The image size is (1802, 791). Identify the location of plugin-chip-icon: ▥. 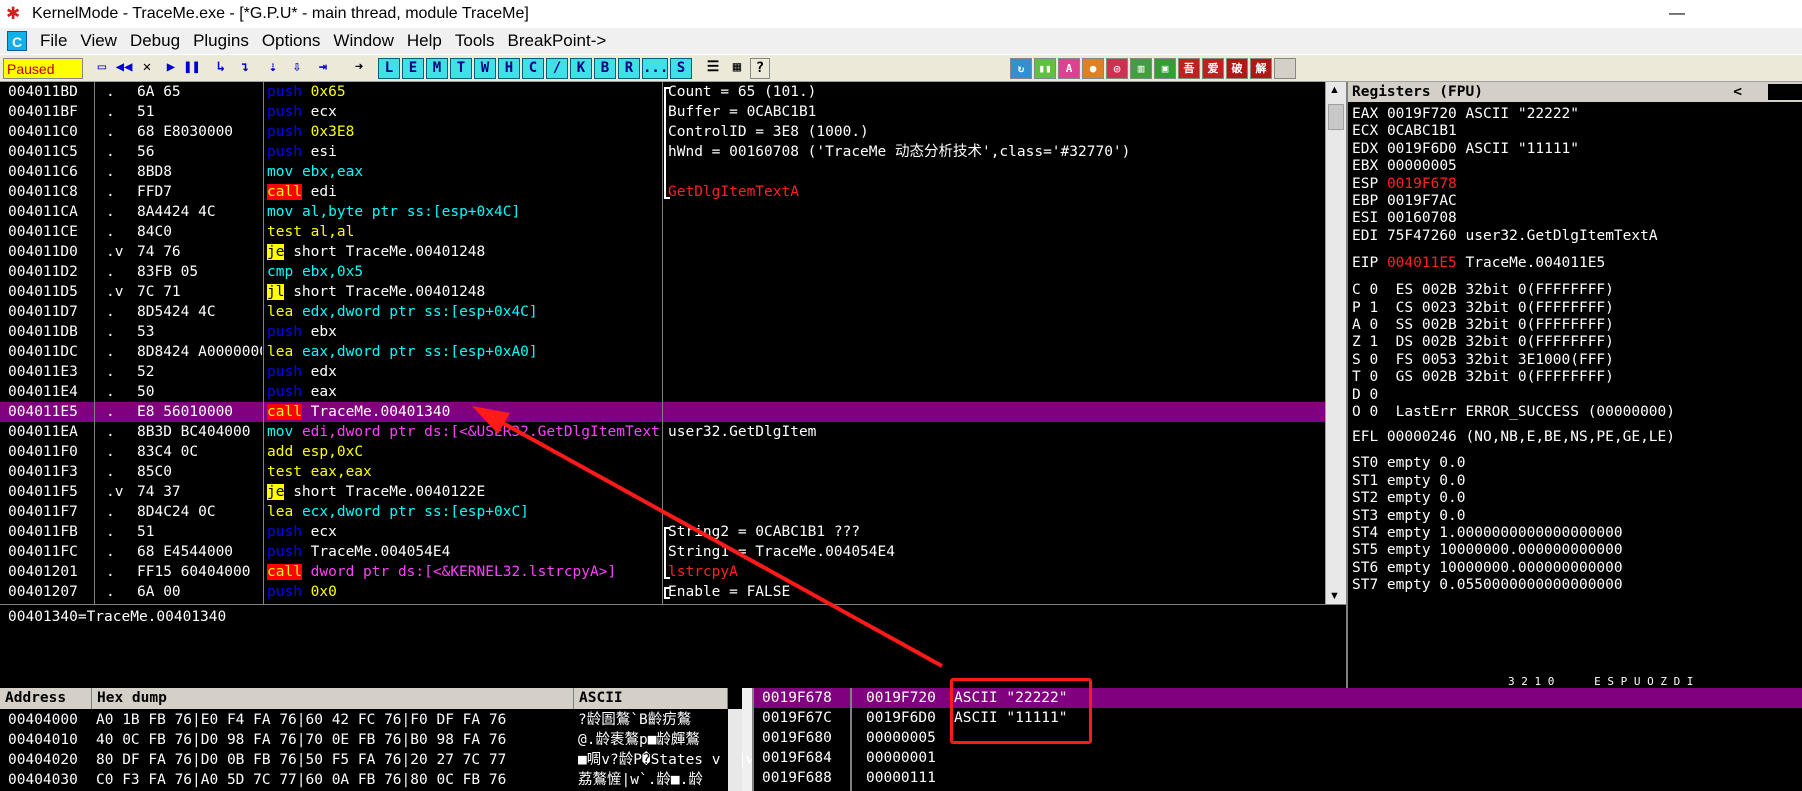
(1141, 68).